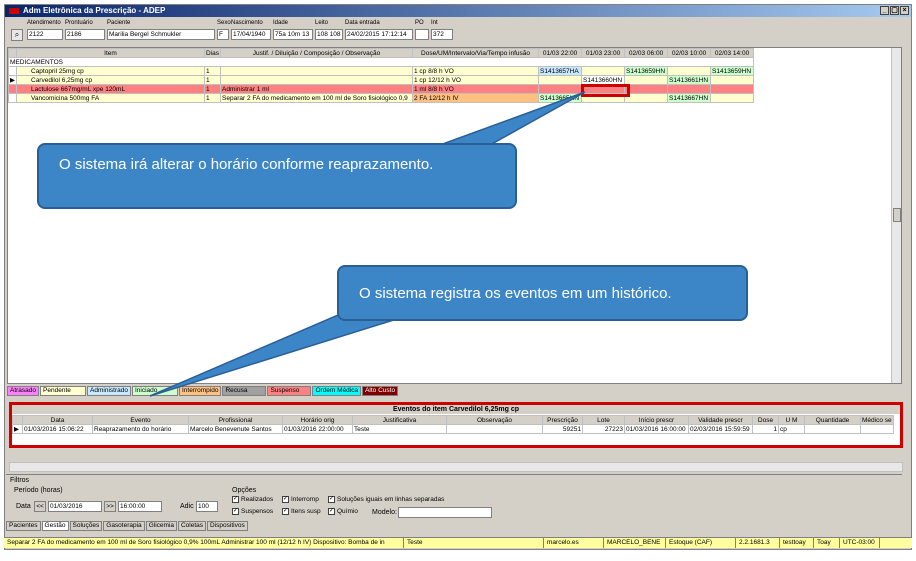 This screenshot has width=916, height=561. What do you see at coordinates (140, 506) in the screenshot?
I see `time-input: 16:00:00` at bounding box center [140, 506].